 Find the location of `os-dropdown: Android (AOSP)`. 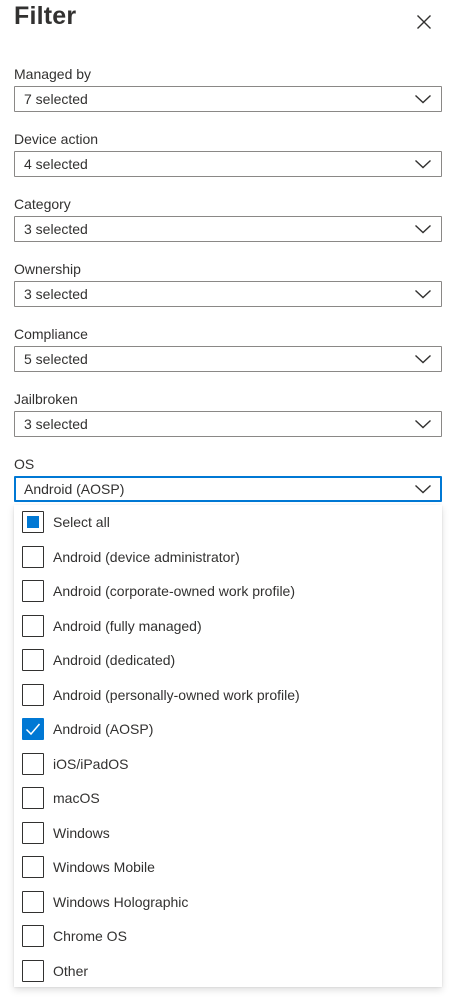

os-dropdown: Android (AOSP) is located at coordinates (228, 489).